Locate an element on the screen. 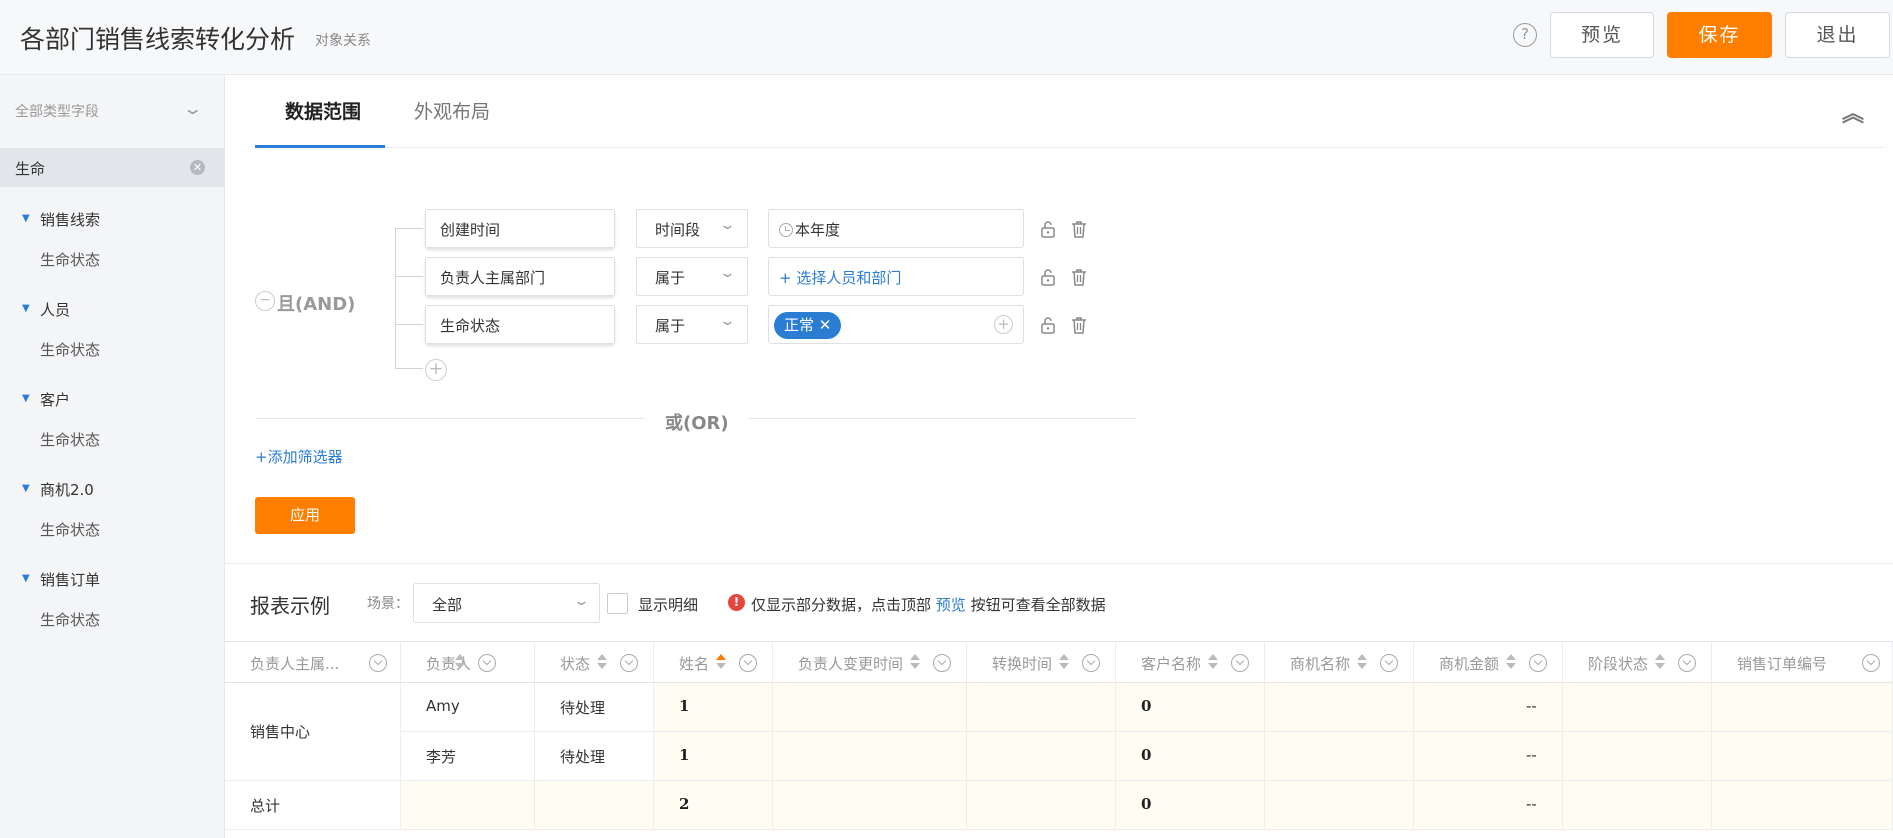 The width and height of the screenshot is (1893, 838). condition-value-input: 本年度 is located at coordinates (896, 228).